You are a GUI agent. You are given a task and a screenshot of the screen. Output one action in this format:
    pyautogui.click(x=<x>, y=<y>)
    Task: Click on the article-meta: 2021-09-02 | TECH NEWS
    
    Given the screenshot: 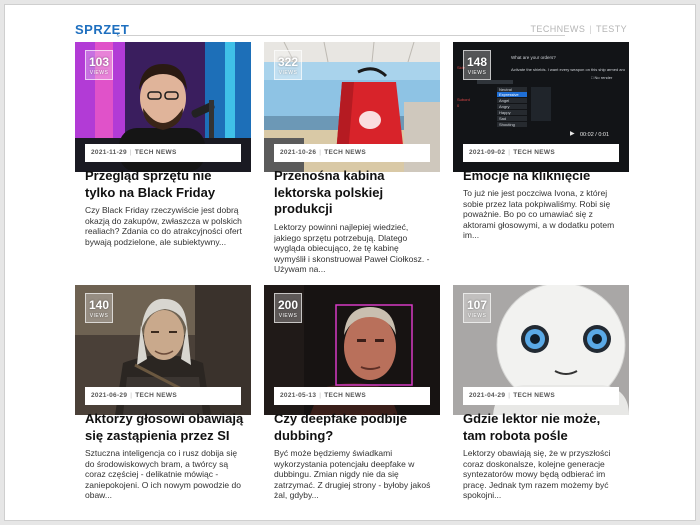 What is the action you would take?
    pyautogui.click(x=541, y=153)
    